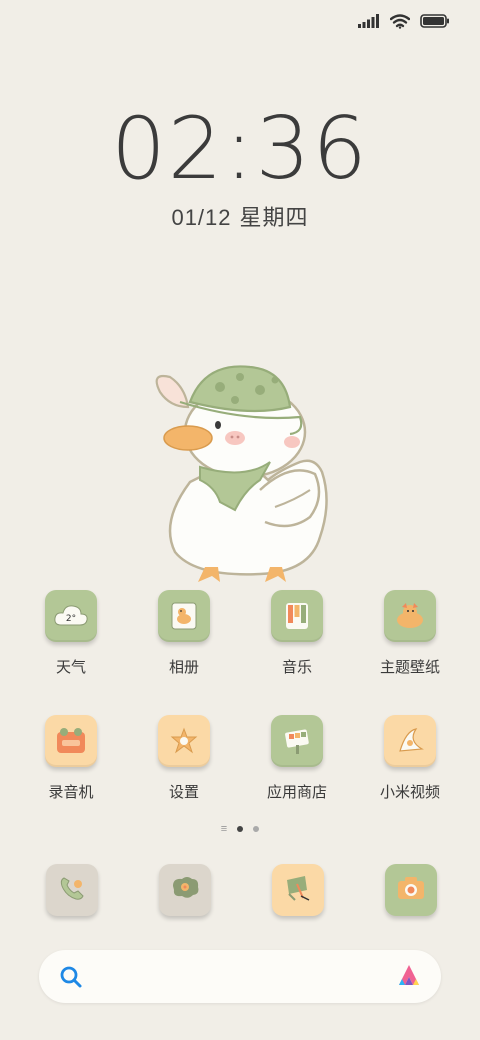 This screenshot has width=480, height=1040. I want to click on clock-date: 01/12 星期四, so click(240, 216).